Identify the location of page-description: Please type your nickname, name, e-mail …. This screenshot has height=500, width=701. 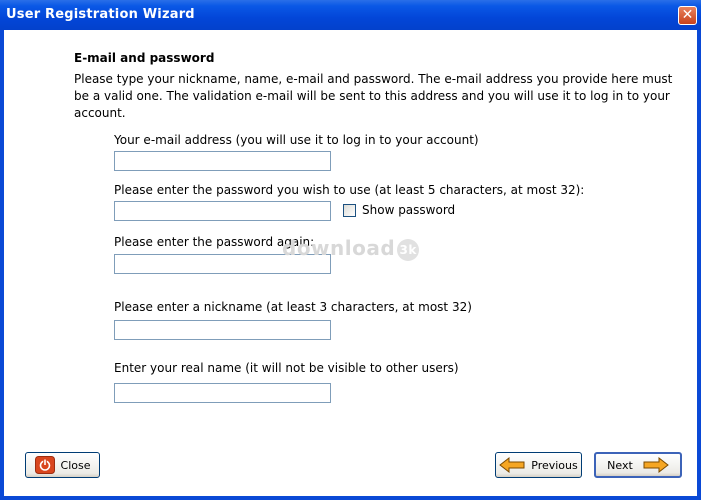
(373, 96).